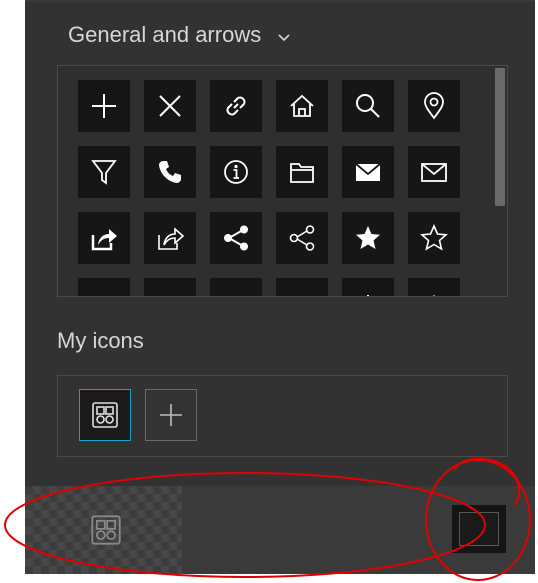  I want to click on star-filled-icon, so click(368, 238).